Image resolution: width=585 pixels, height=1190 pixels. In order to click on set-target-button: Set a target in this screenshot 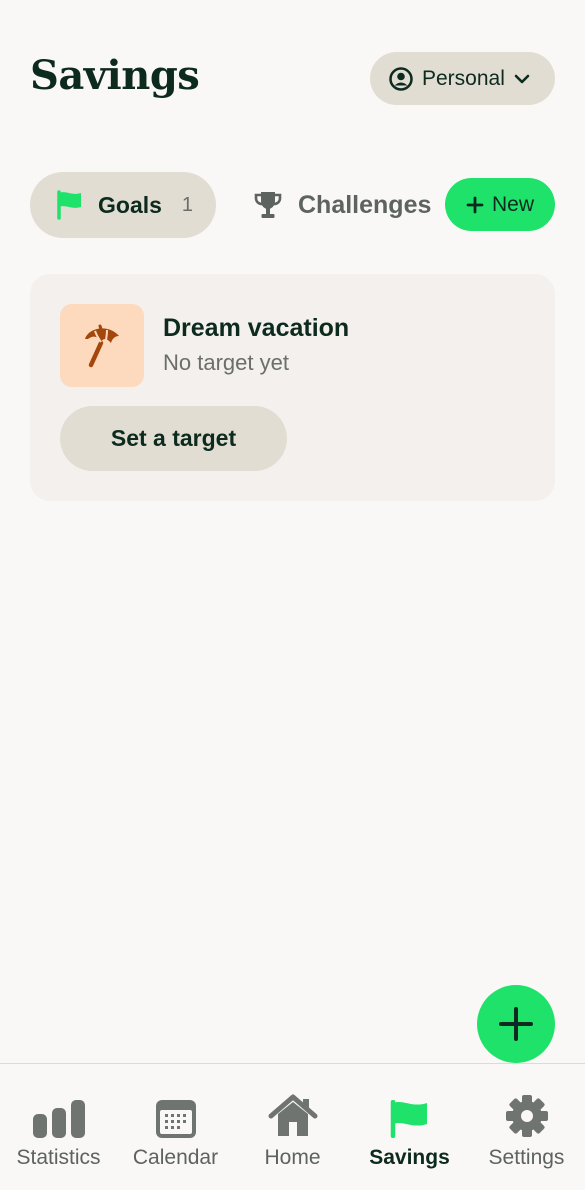, I will do `click(173, 438)`.